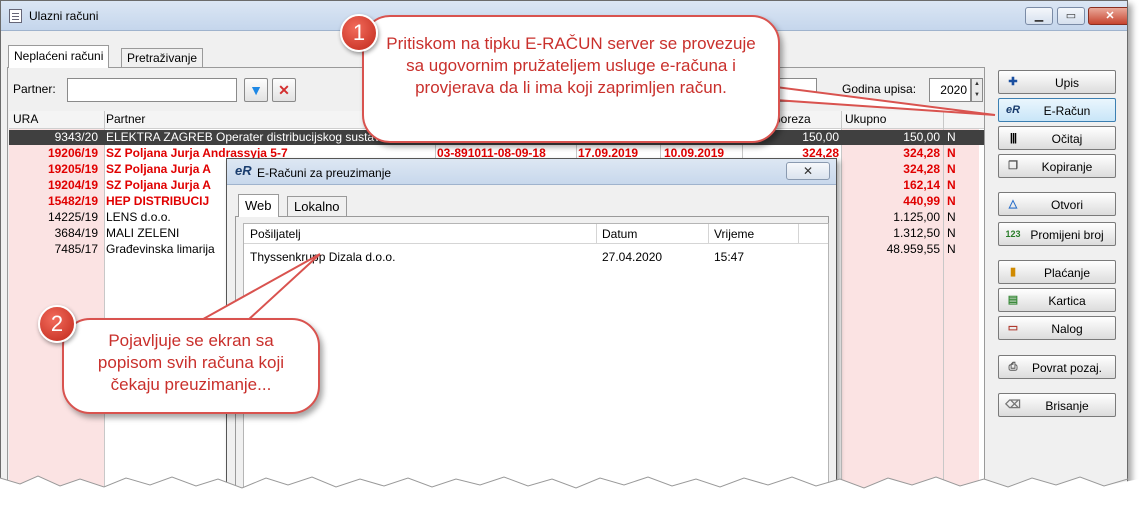 The height and width of the screenshot is (507, 1139). Describe the element at coordinates (59, 56) in the screenshot. I see `tab-neplaceni-racuni: Neplaćeni računi` at that location.